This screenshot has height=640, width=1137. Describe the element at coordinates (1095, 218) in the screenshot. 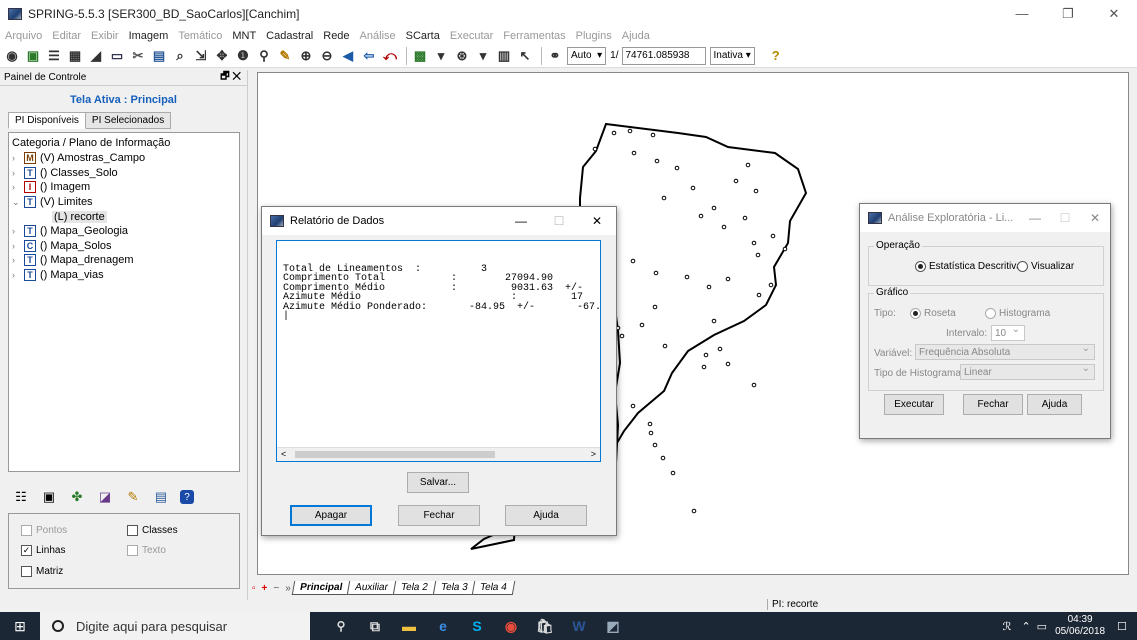

I see `analysis-close-button: ✕` at that location.